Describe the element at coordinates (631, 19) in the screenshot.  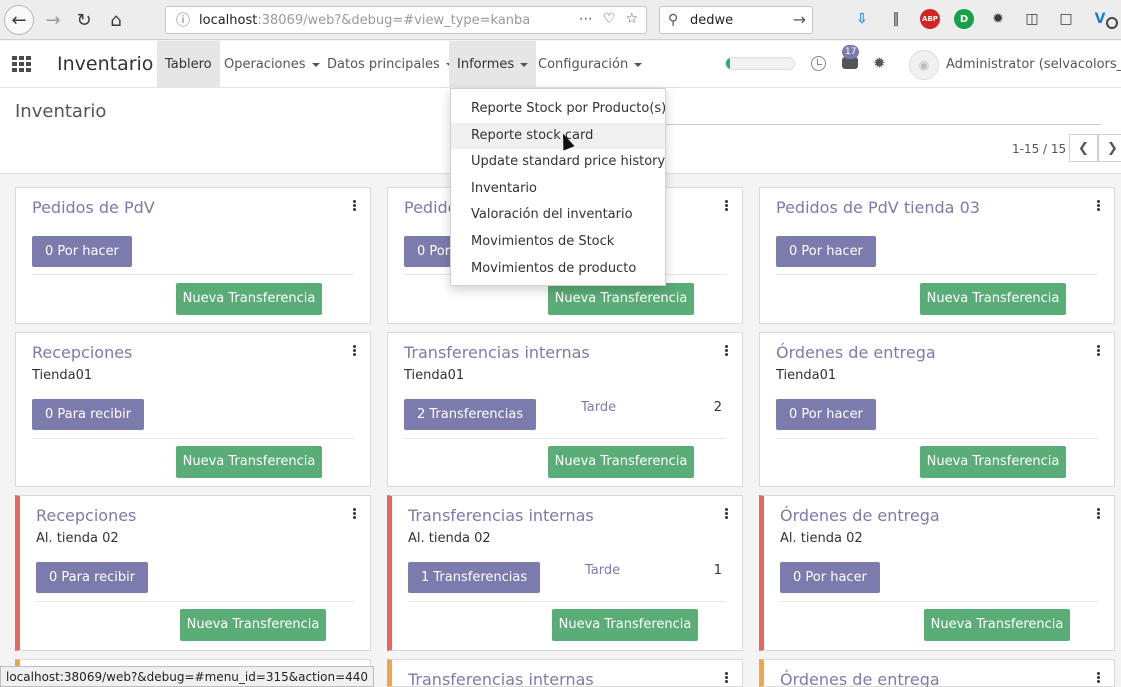
I see `bookmark-star-icon: ☆` at that location.